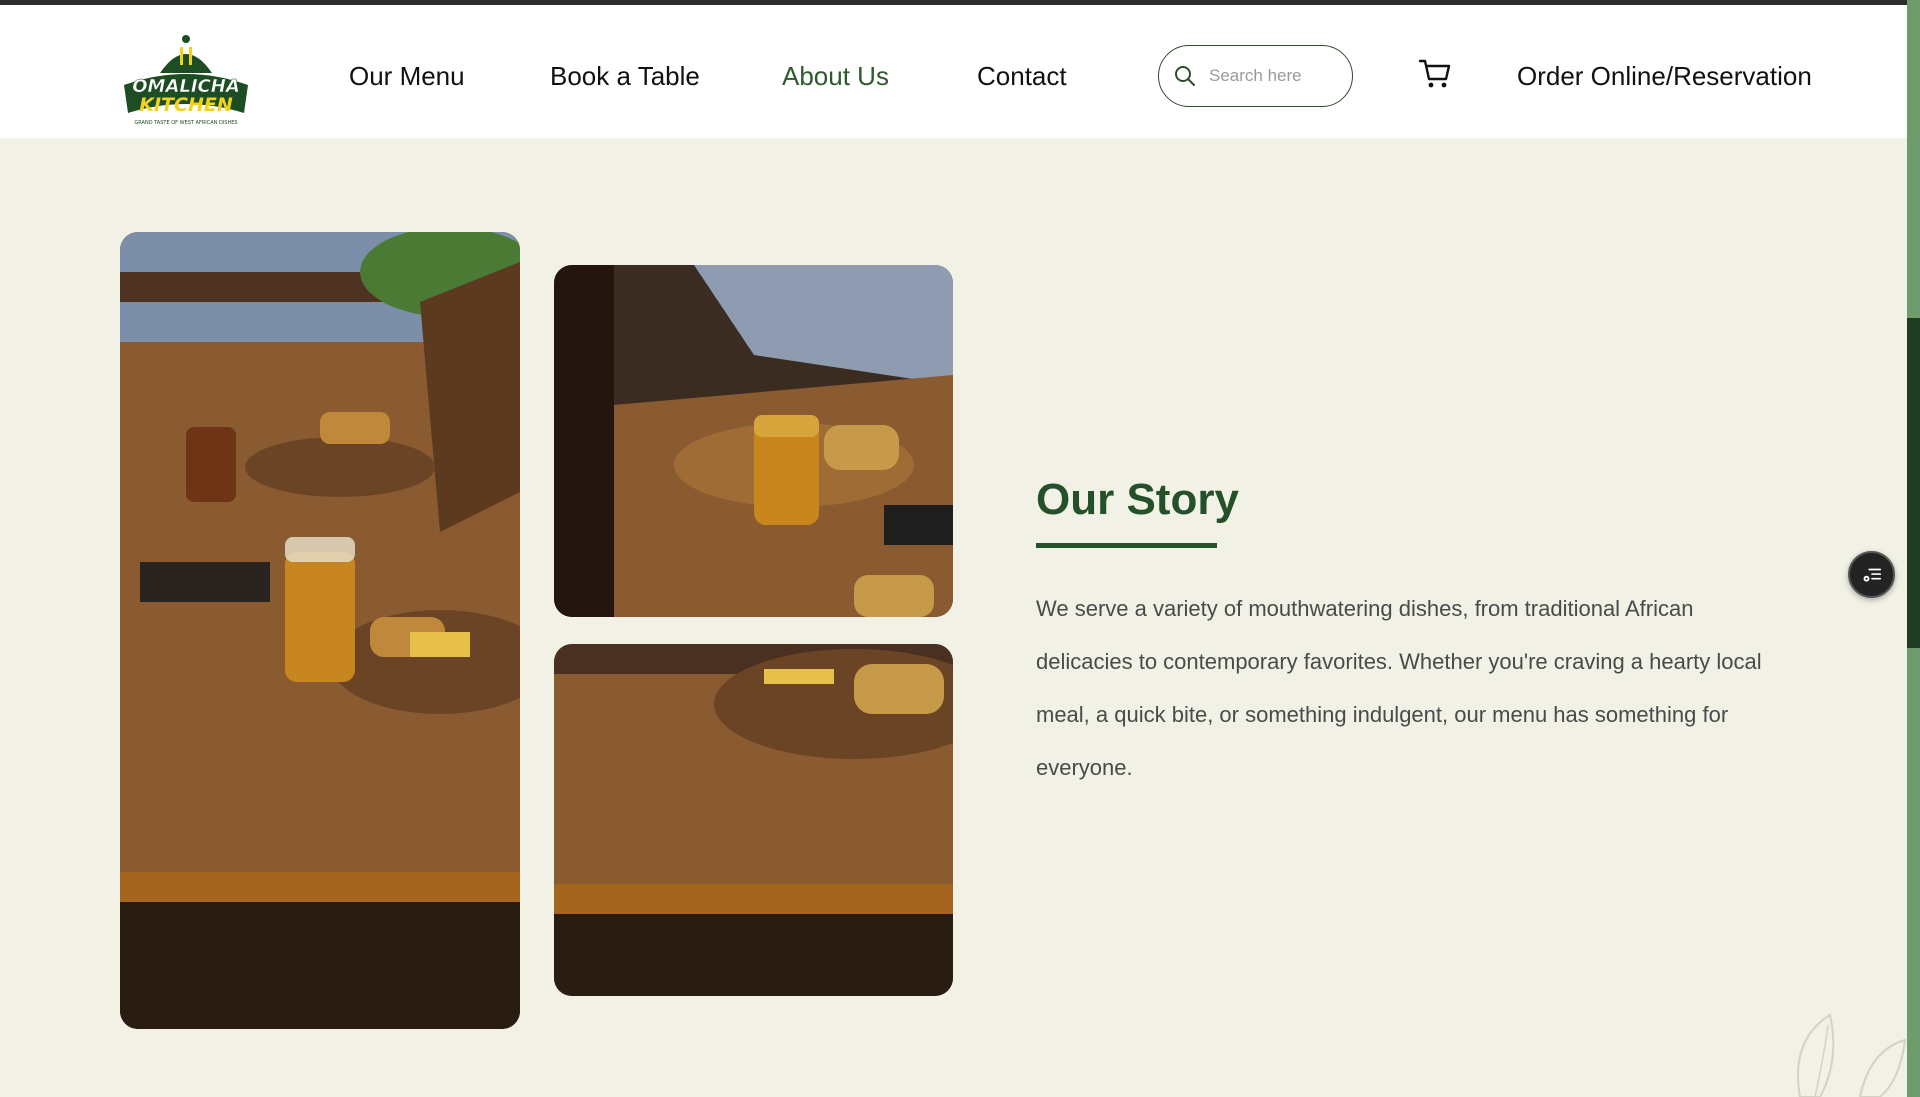  What do you see at coordinates (625, 76) in the screenshot?
I see `nav-book-a-table: Book a Table` at bounding box center [625, 76].